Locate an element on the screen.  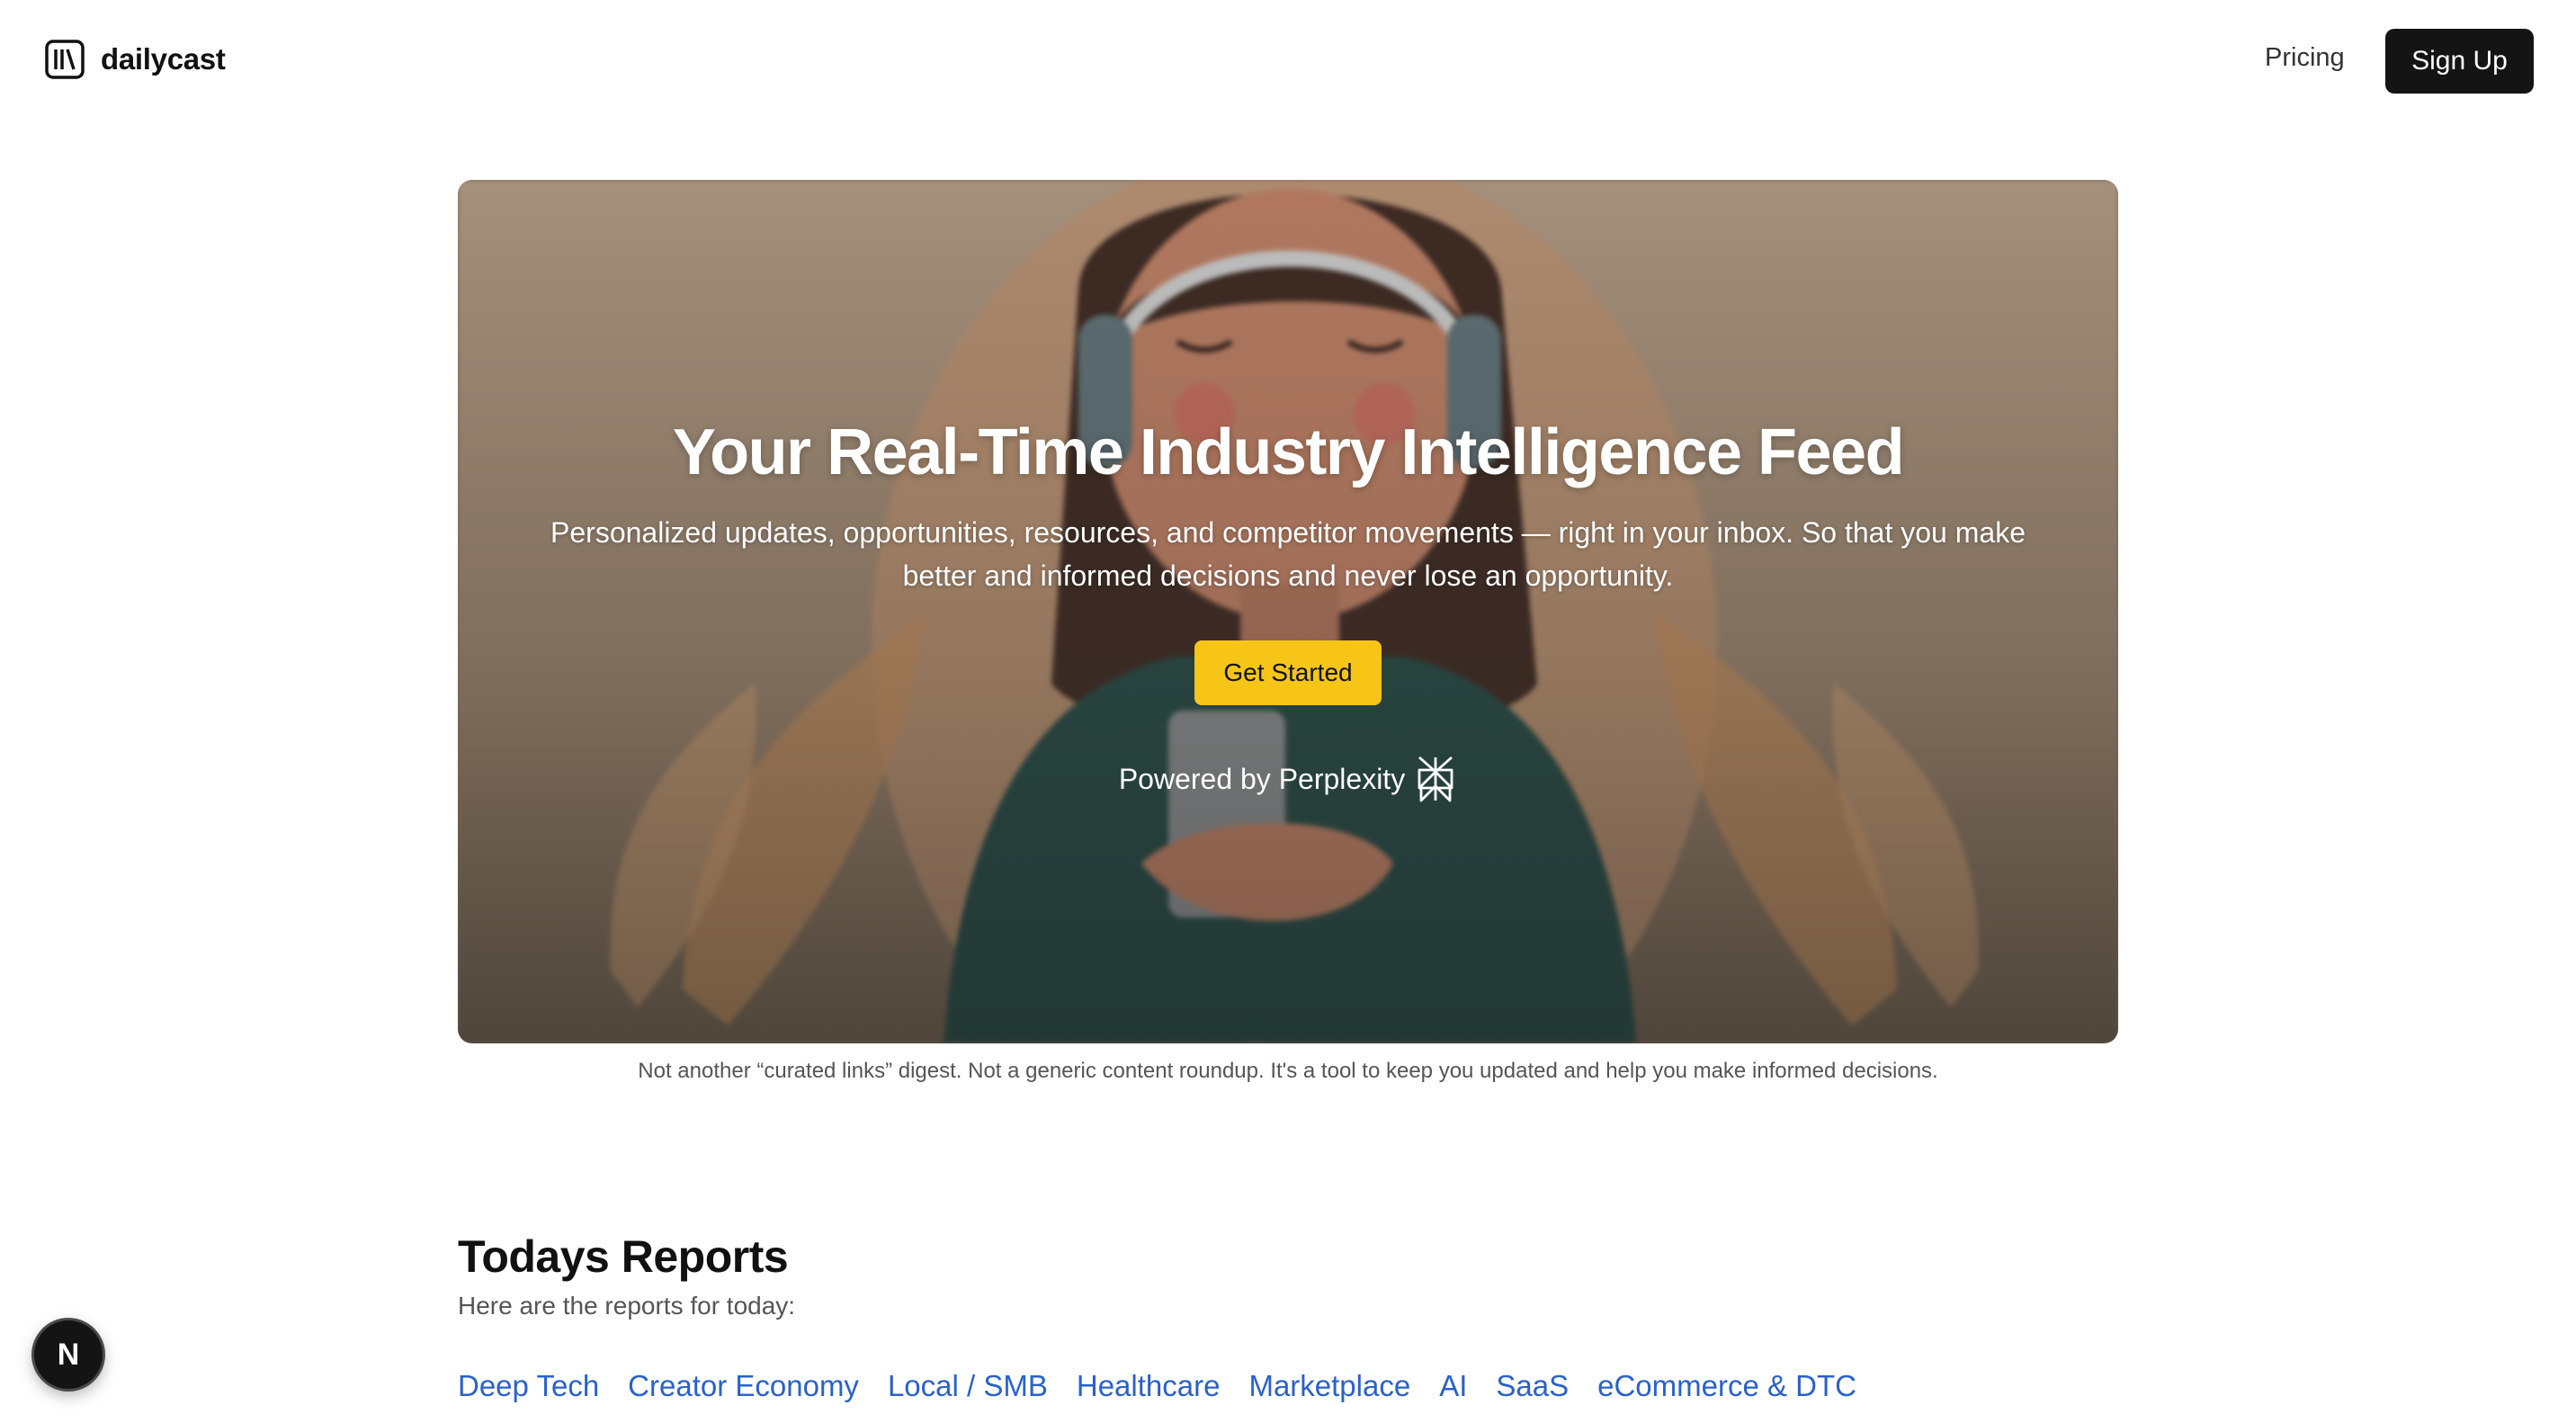
report-link-marketplace: Marketplace is located at coordinates (1329, 1386).